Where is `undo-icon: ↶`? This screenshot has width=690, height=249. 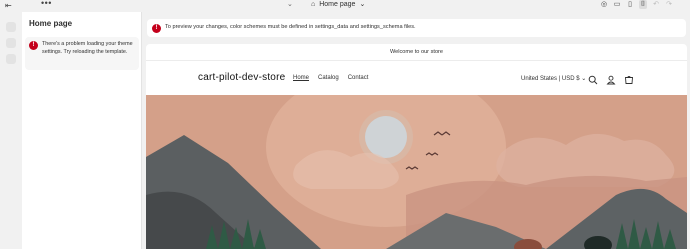
undo-icon: ↶ is located at coordinates (656, 4).